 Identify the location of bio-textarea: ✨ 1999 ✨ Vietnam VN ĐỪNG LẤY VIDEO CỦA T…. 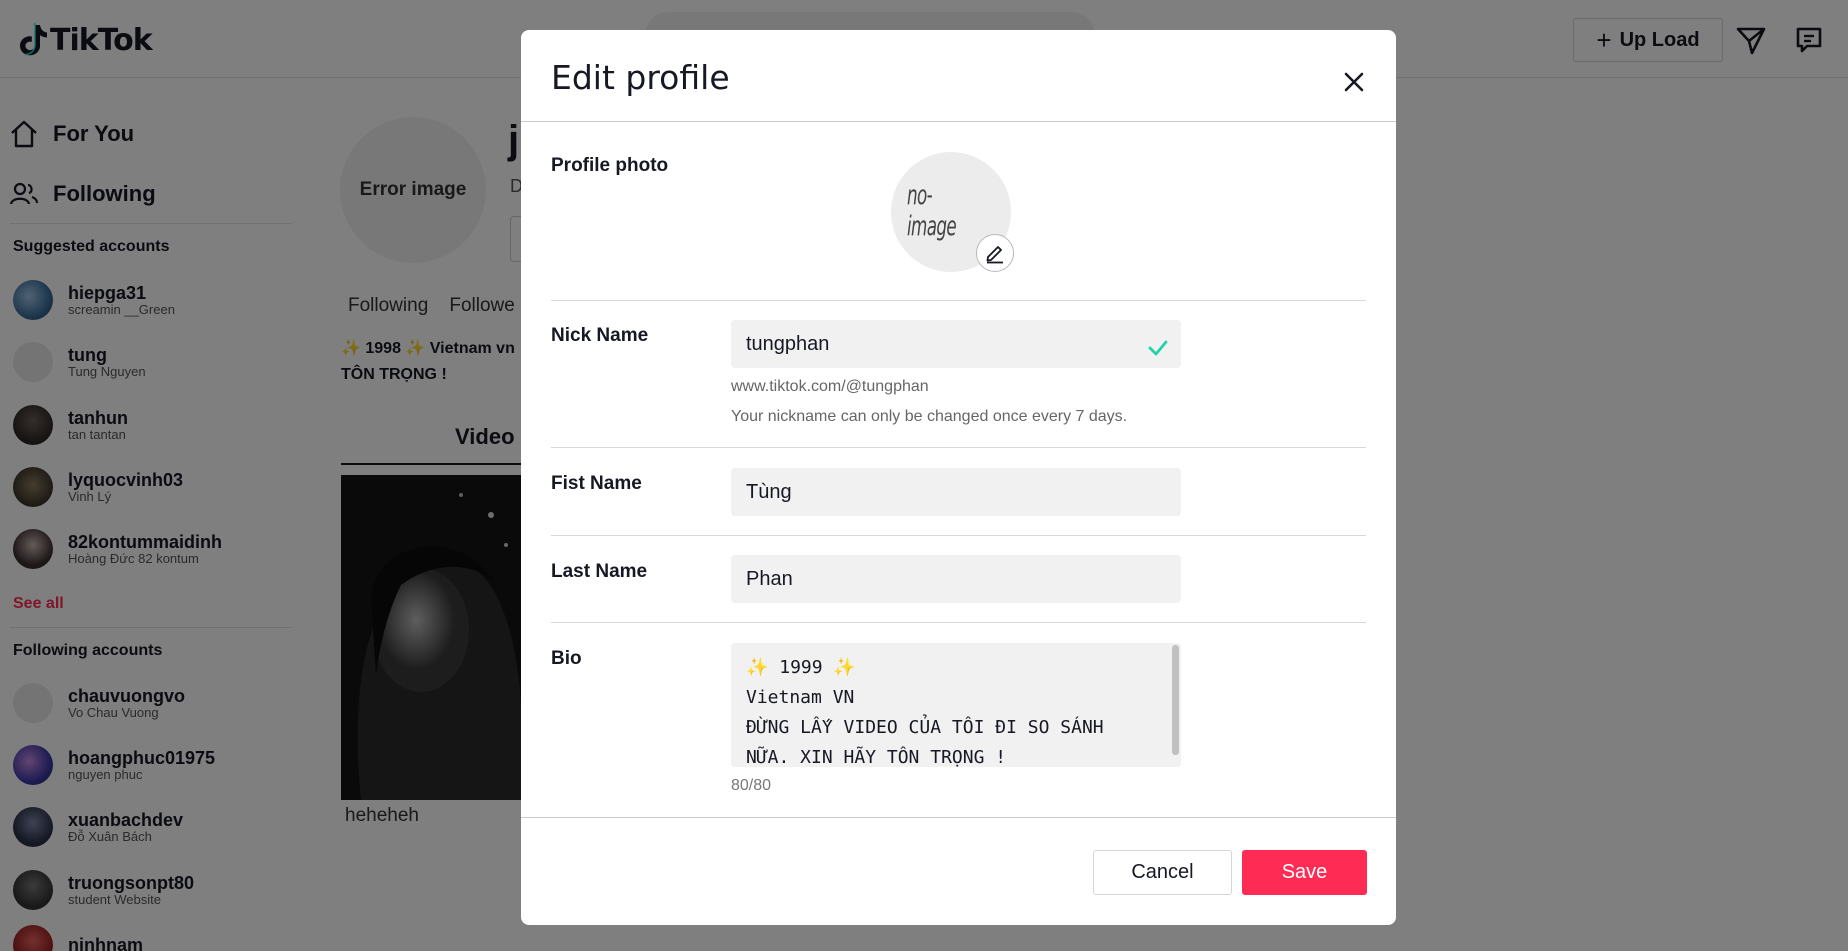
(956, 705).